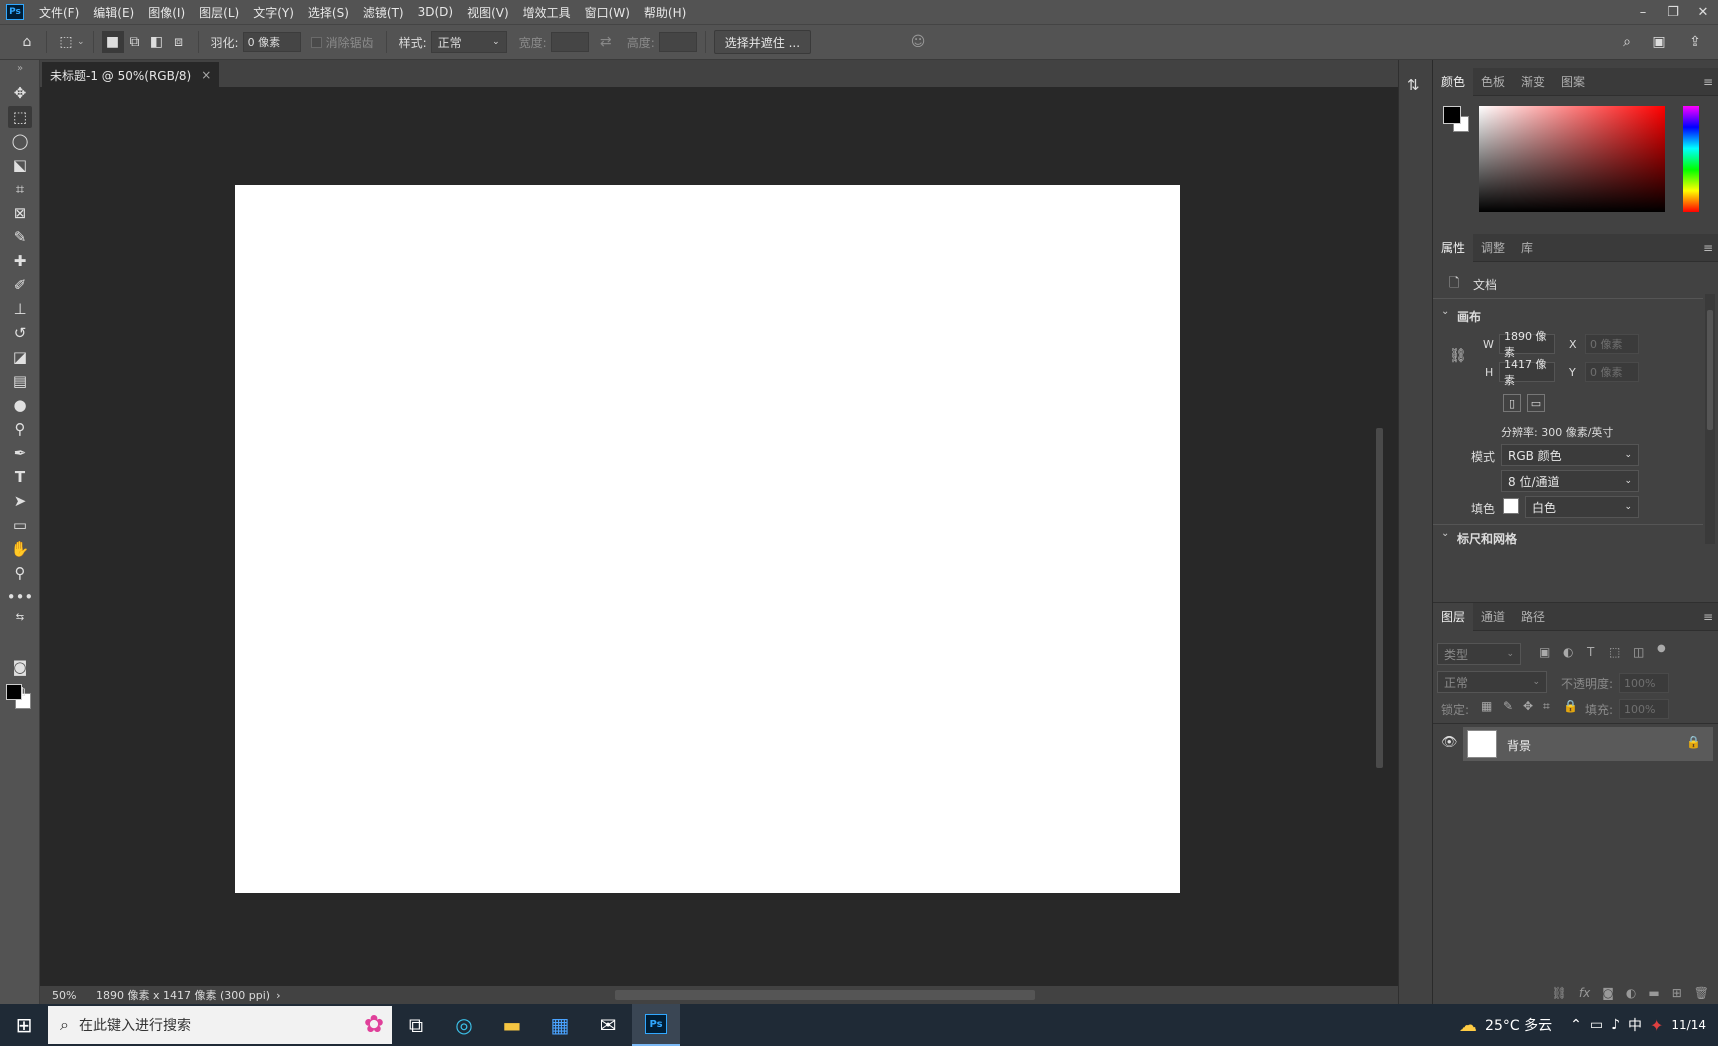  What do you see at coordinates (606, 42) in the screenshot?
I see `swap-icon: ⇄` at bounding box center [606, 42].